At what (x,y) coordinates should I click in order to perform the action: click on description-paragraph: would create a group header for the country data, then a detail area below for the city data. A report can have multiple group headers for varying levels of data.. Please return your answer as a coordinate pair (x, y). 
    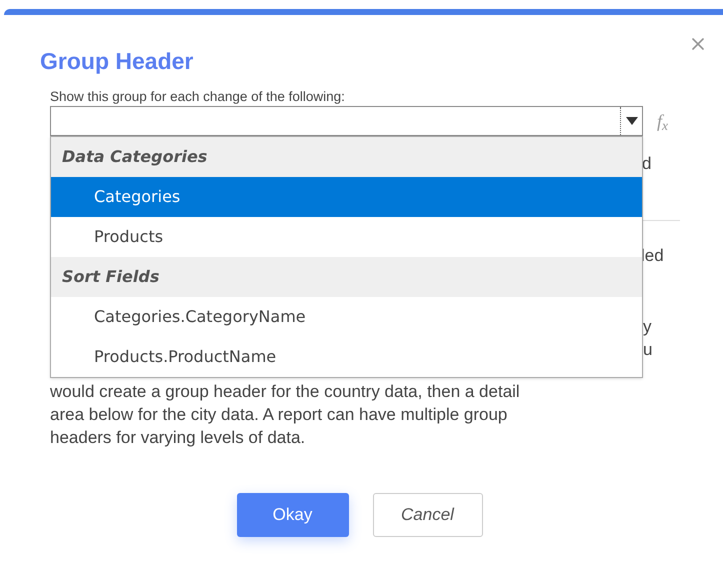
    Looking at the image, I should click on (285, 415).